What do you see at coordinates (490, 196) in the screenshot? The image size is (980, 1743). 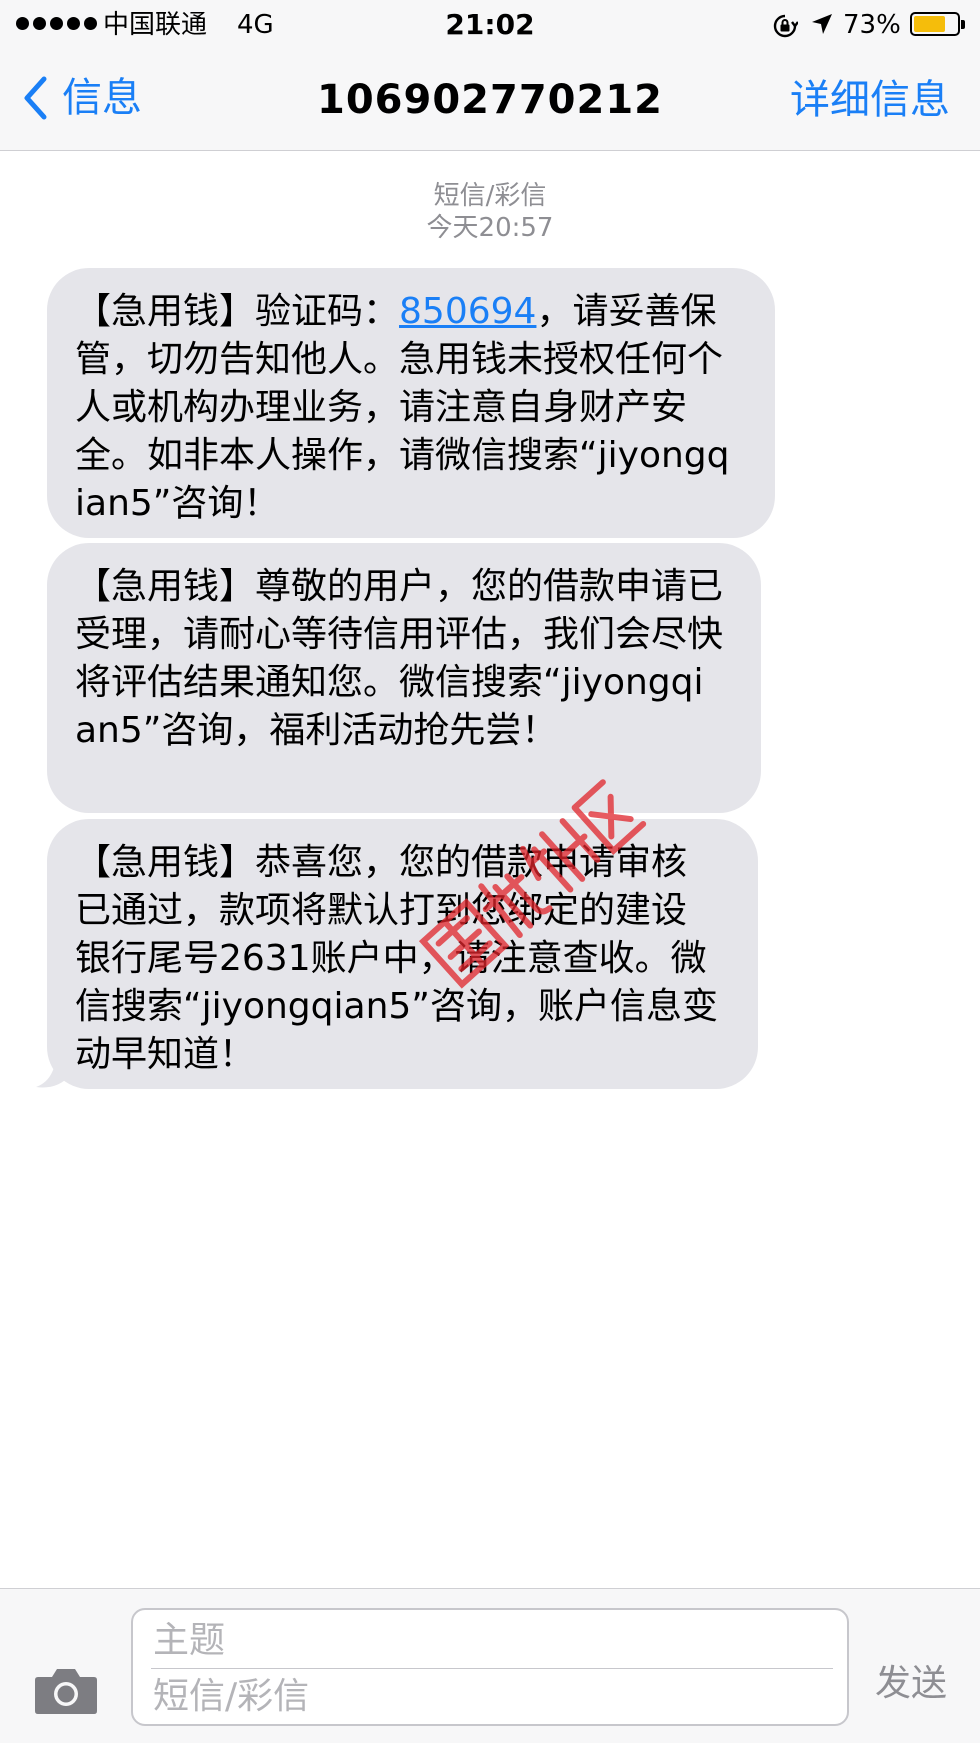 I see `message-type-label: 短信/彩信` at bounding box center [490, 196].